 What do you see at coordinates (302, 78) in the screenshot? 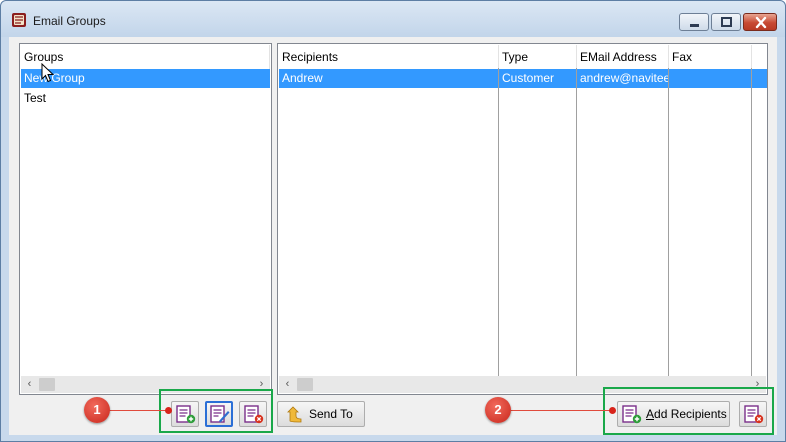
I see `cell-recipient: Andrew` at bounding box center [302, 78].